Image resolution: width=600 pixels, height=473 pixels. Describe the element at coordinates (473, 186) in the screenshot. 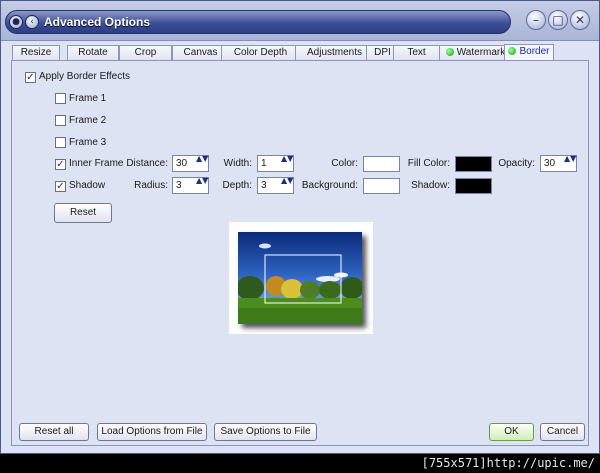

I see `shadow-color-swatch` at that location.